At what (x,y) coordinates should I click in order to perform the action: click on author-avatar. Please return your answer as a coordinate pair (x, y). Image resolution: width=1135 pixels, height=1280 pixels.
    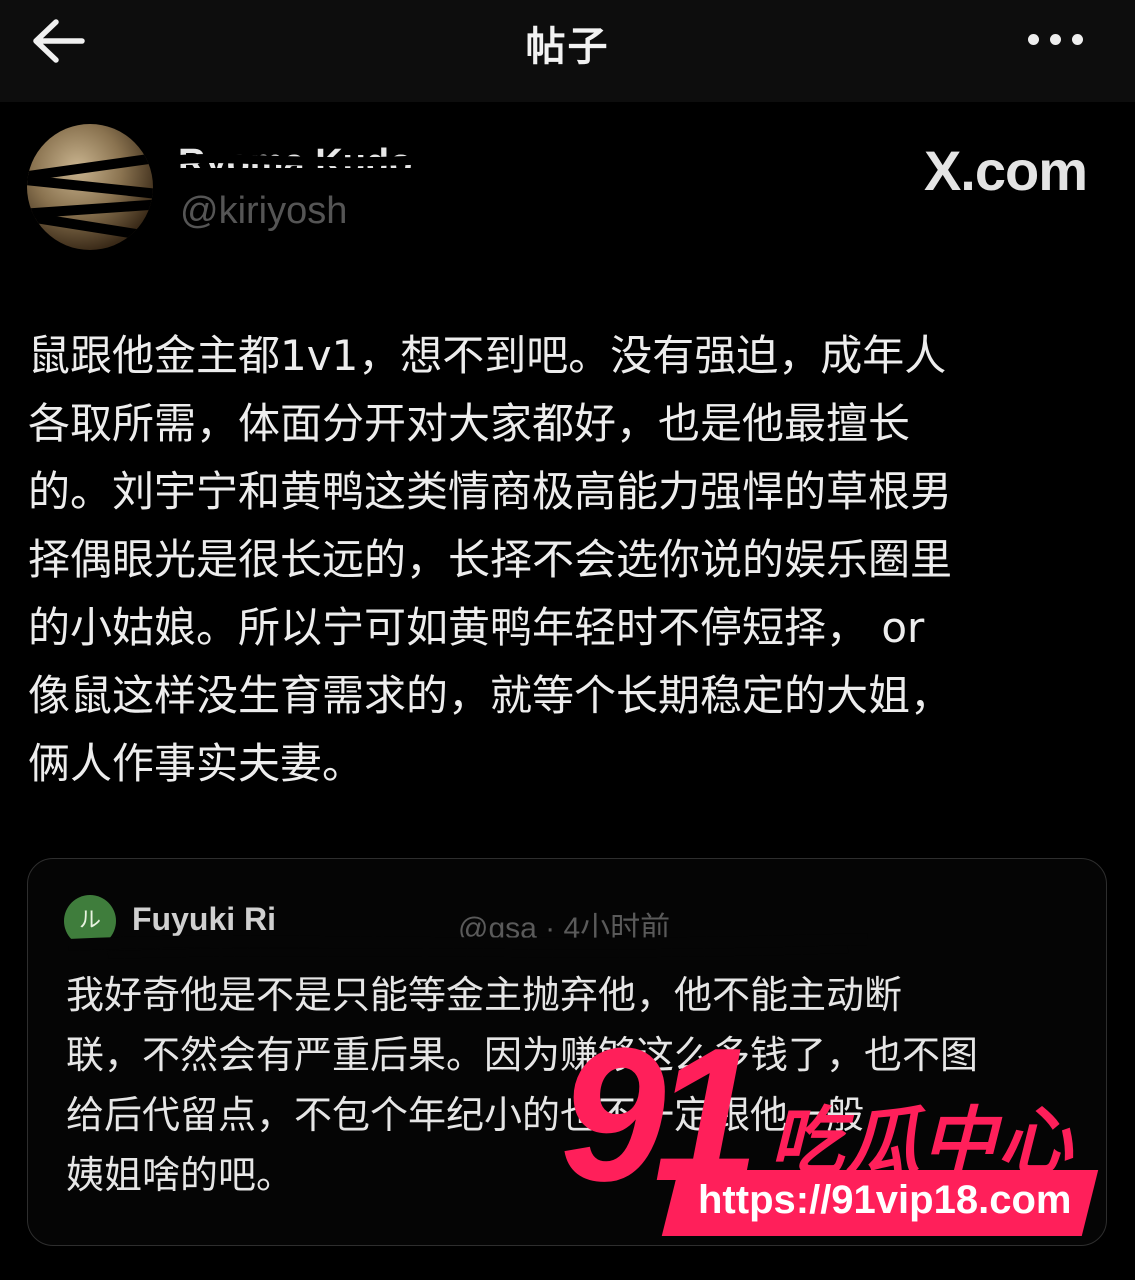
    Looking at the image, I should click on (90, 187).